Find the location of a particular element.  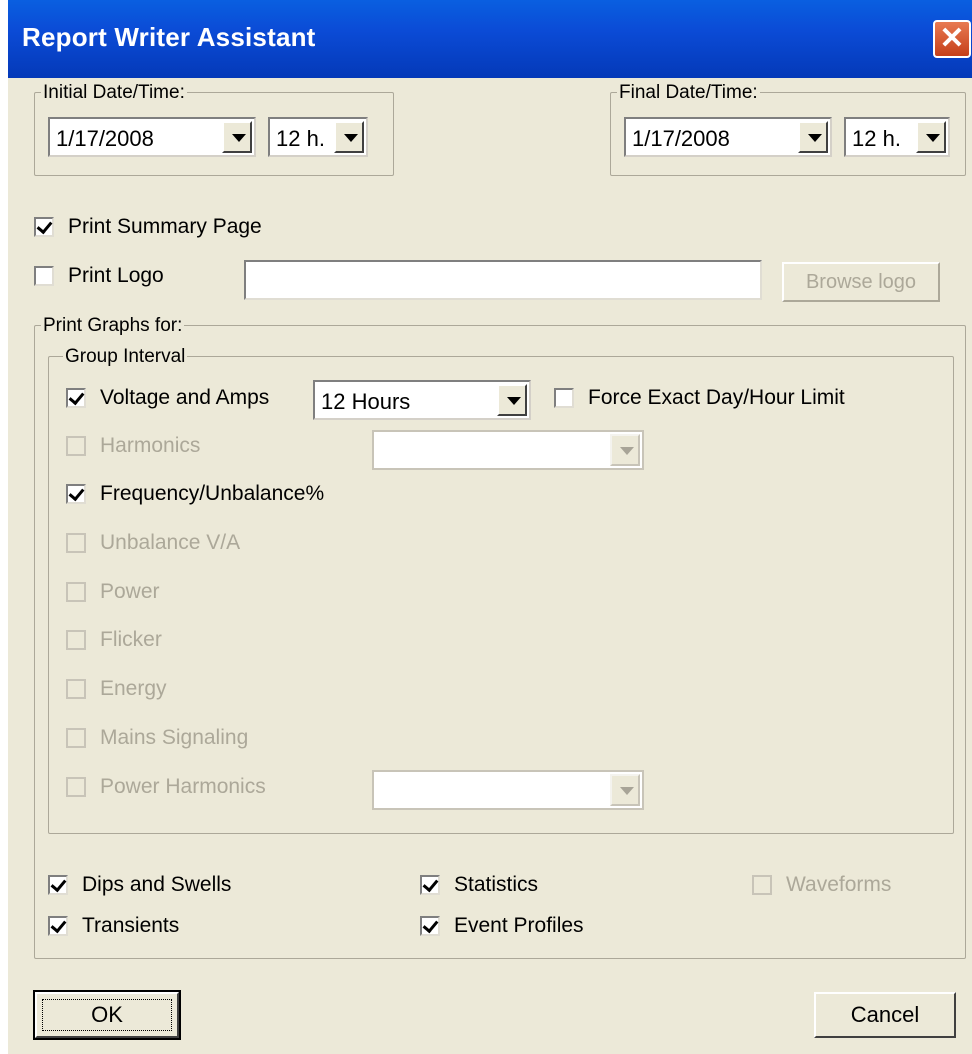

power-label: Power is located at coordinates (130, 591).